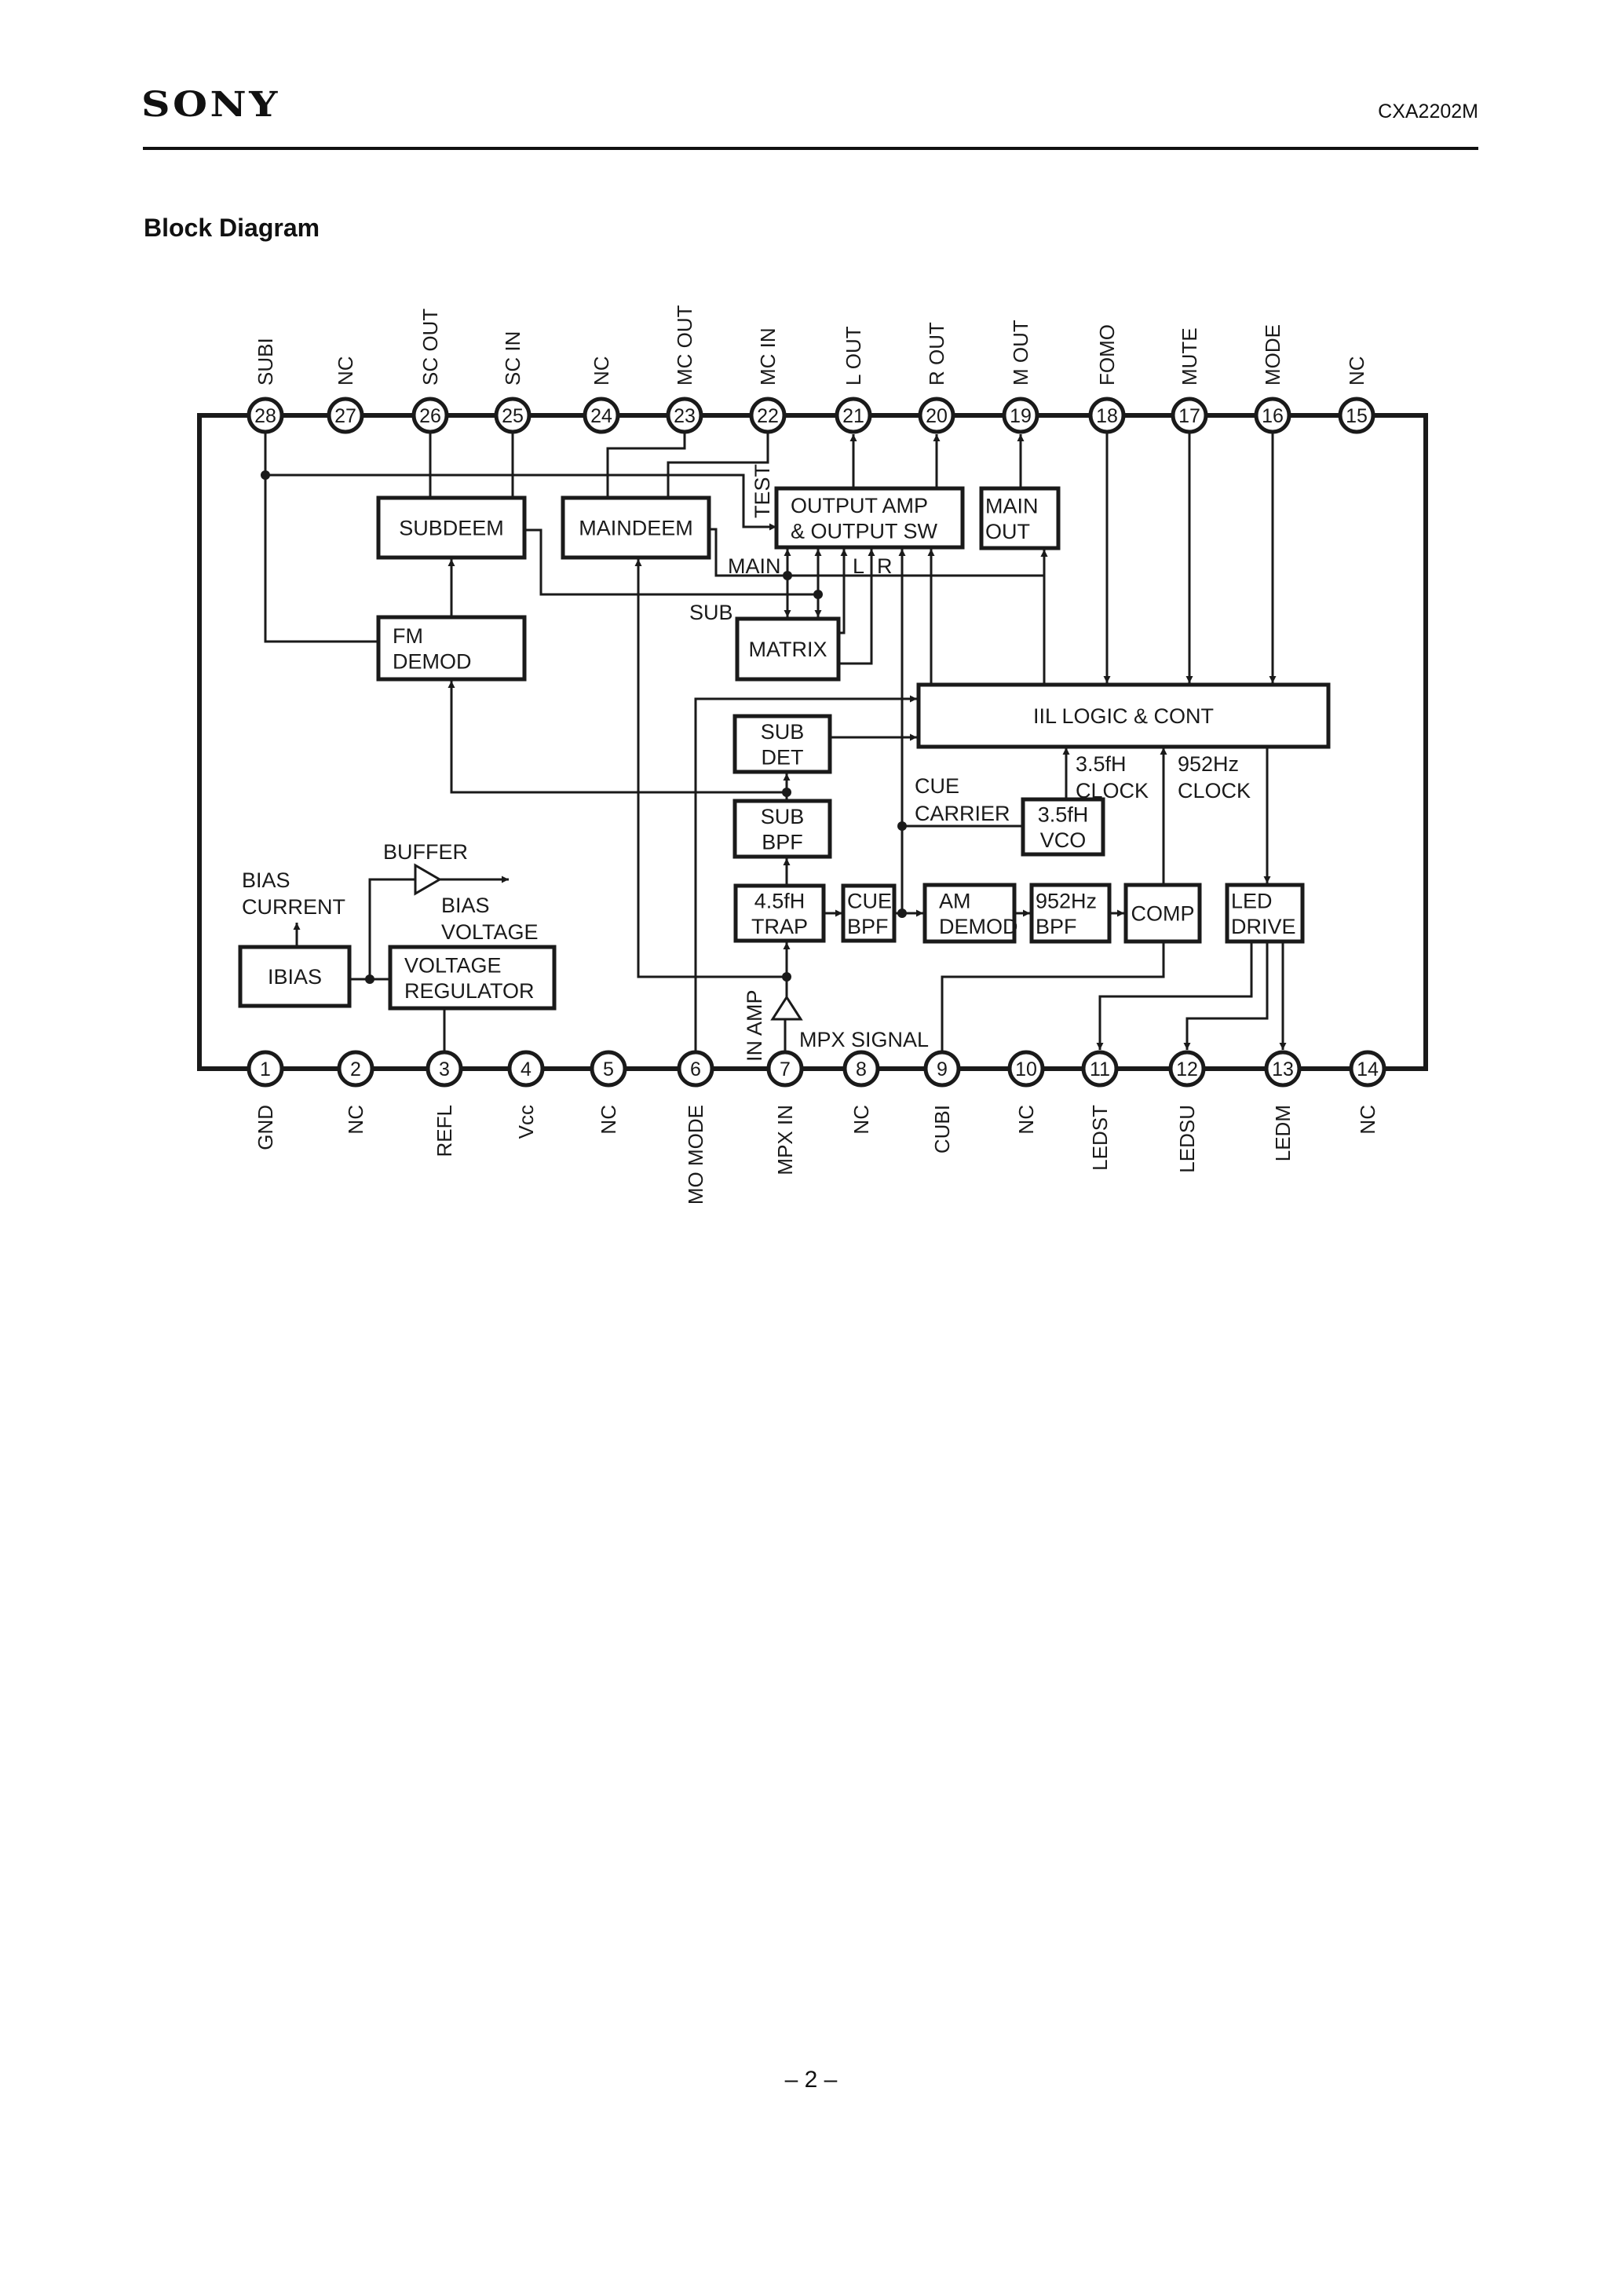  I want to click on pin-number: 28, so click(265, 416).